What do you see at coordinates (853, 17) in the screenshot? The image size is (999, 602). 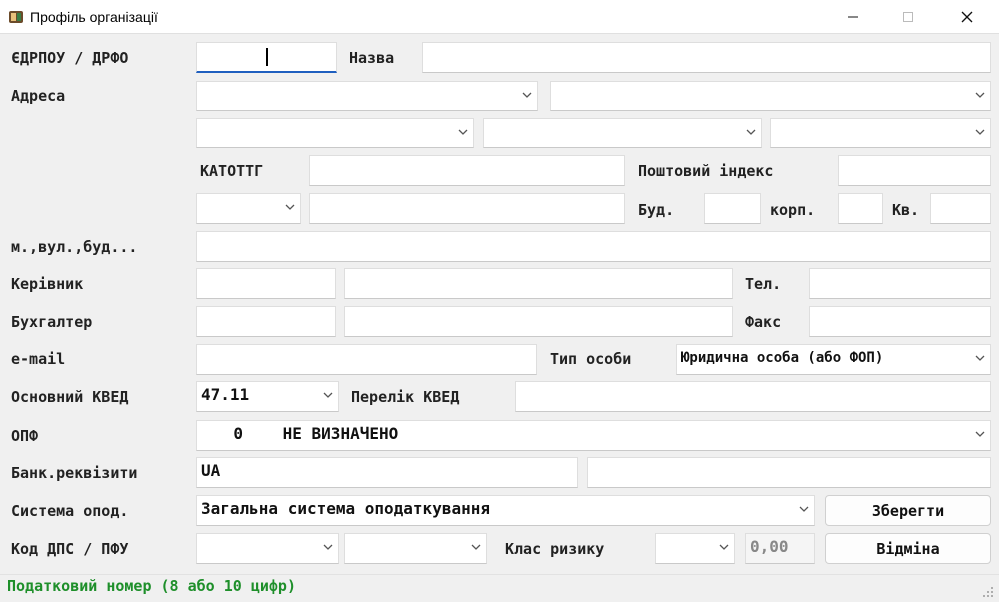 I see `minimize-button` at bounding box center [853, 17].